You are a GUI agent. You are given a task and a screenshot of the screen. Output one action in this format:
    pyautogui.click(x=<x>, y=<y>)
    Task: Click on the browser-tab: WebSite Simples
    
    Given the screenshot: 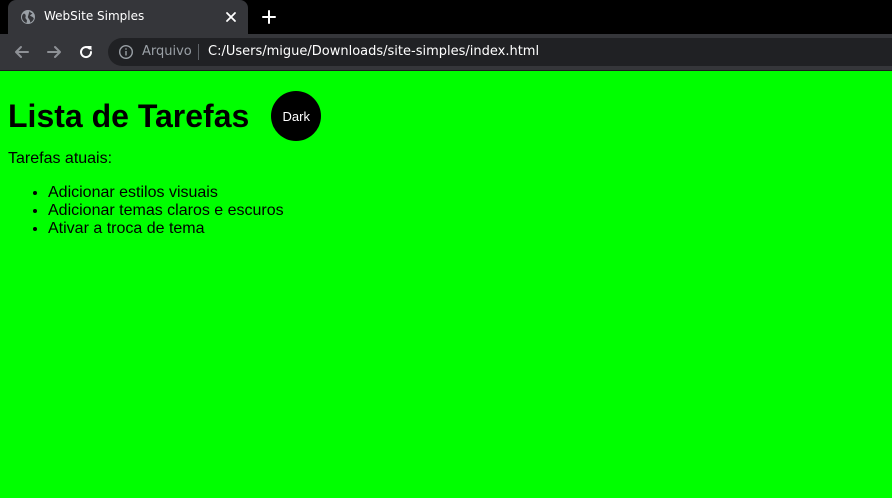 What is the action you would take?
    pyautogui.click(x=128, y=17)
    